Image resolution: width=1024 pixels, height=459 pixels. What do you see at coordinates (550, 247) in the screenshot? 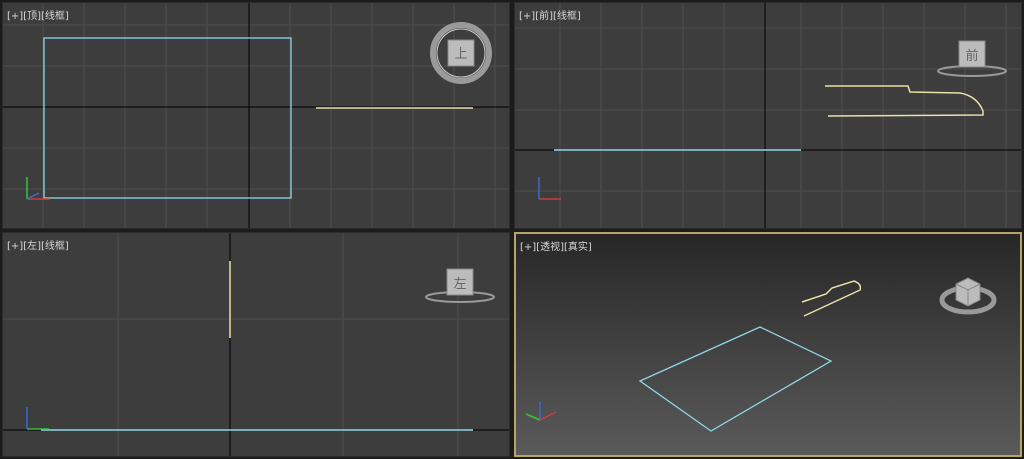
I see `view-type-button: [透视]` at bounding box center [550, 247].